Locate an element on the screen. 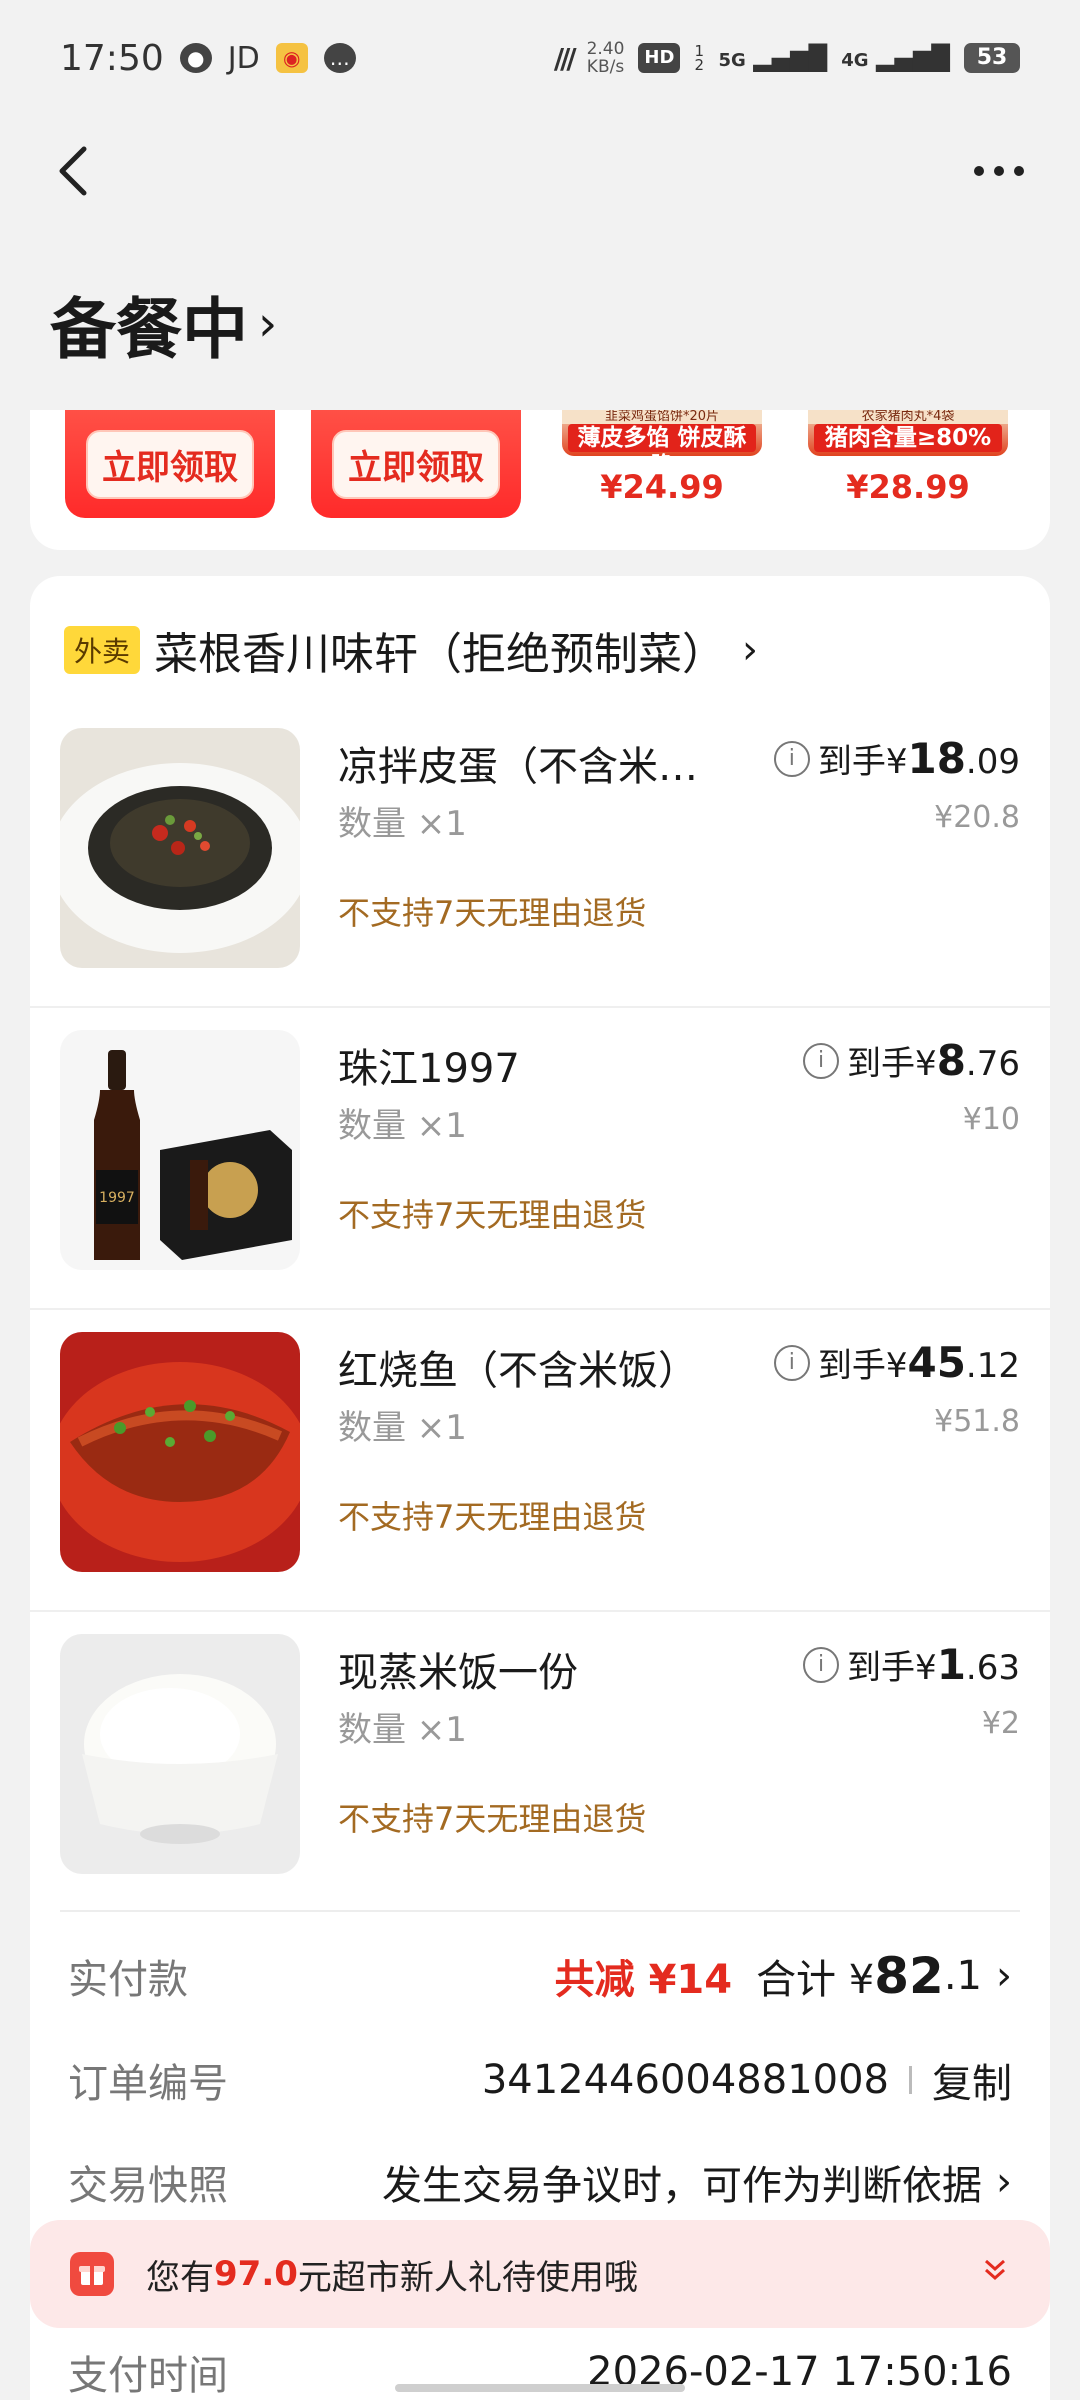 Image resolution: width=1080 pixels, height=2400 pixels. hd-label: HD is located at coordinates (659, 57).